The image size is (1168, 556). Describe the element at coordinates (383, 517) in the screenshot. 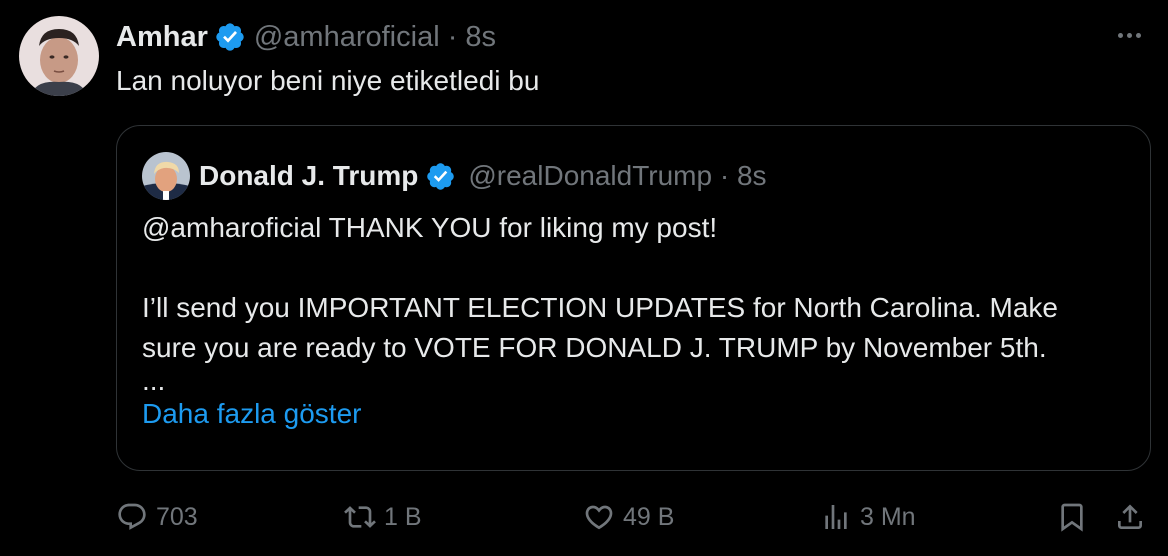

I see `repost-button: 1 B` at that location.